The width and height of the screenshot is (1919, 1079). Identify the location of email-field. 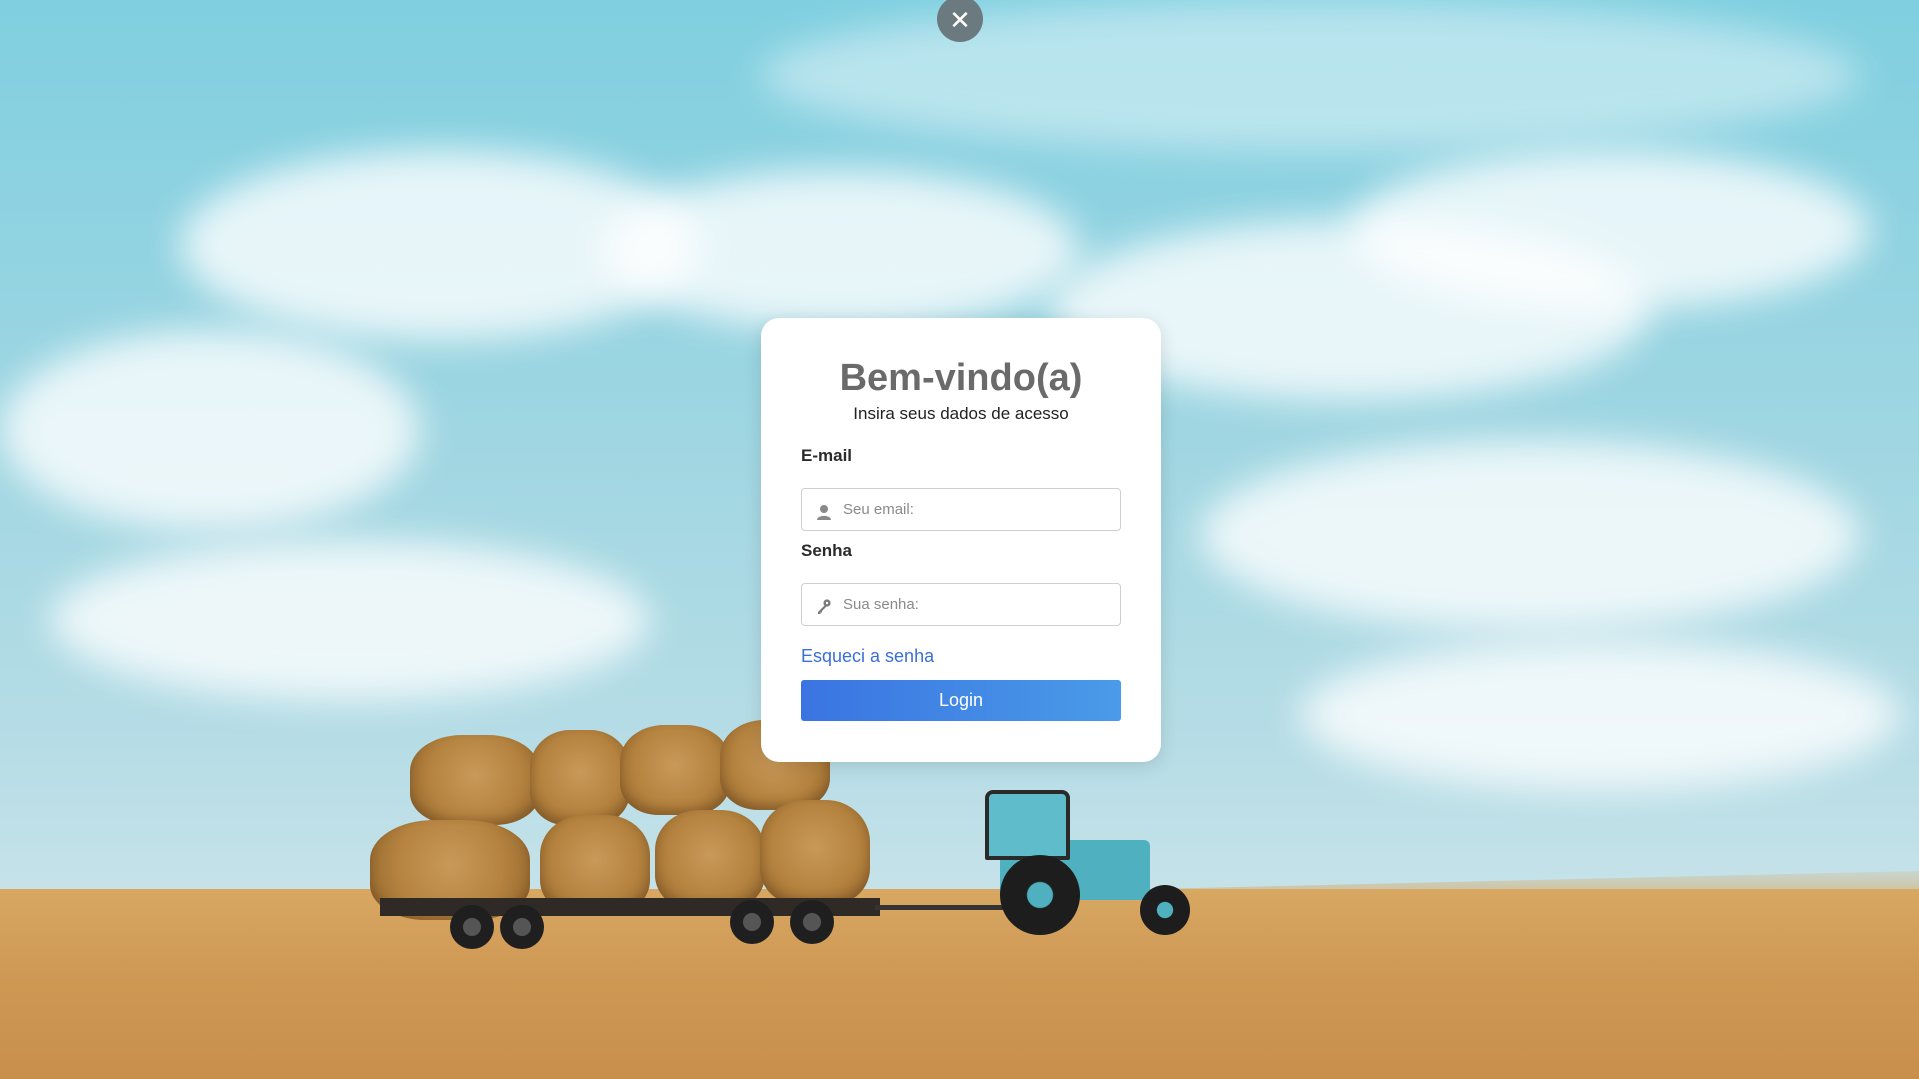
(961, 509).